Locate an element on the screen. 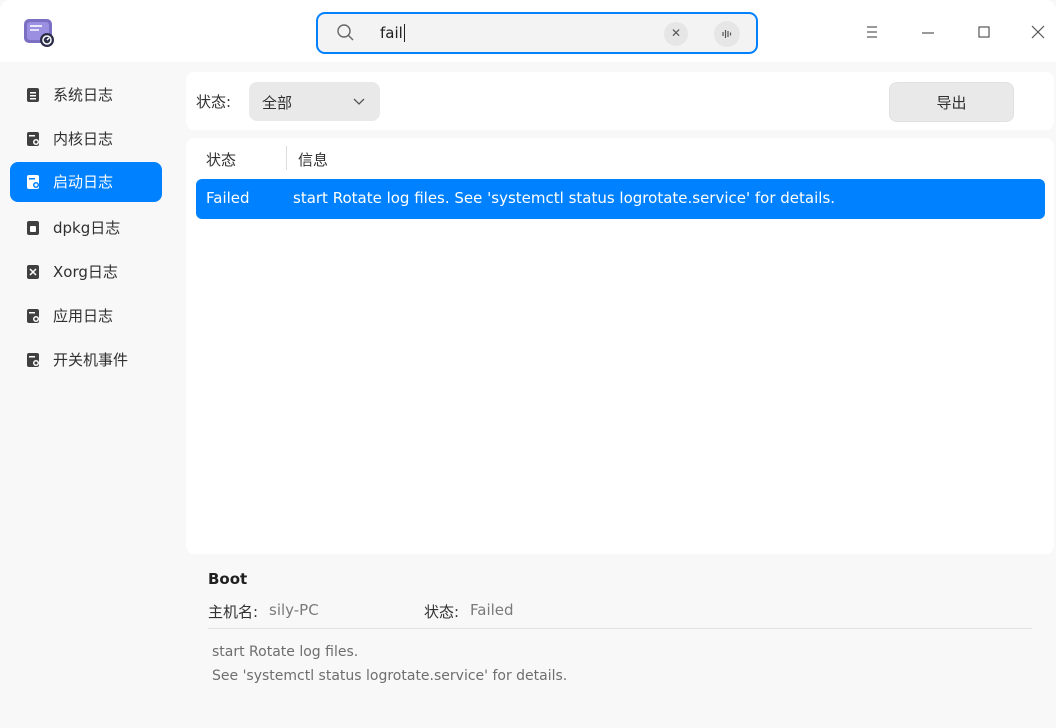 The image size is (1056, 728). sidebar-item-app-log: 应用日志 is located at coordinates (86, 316).